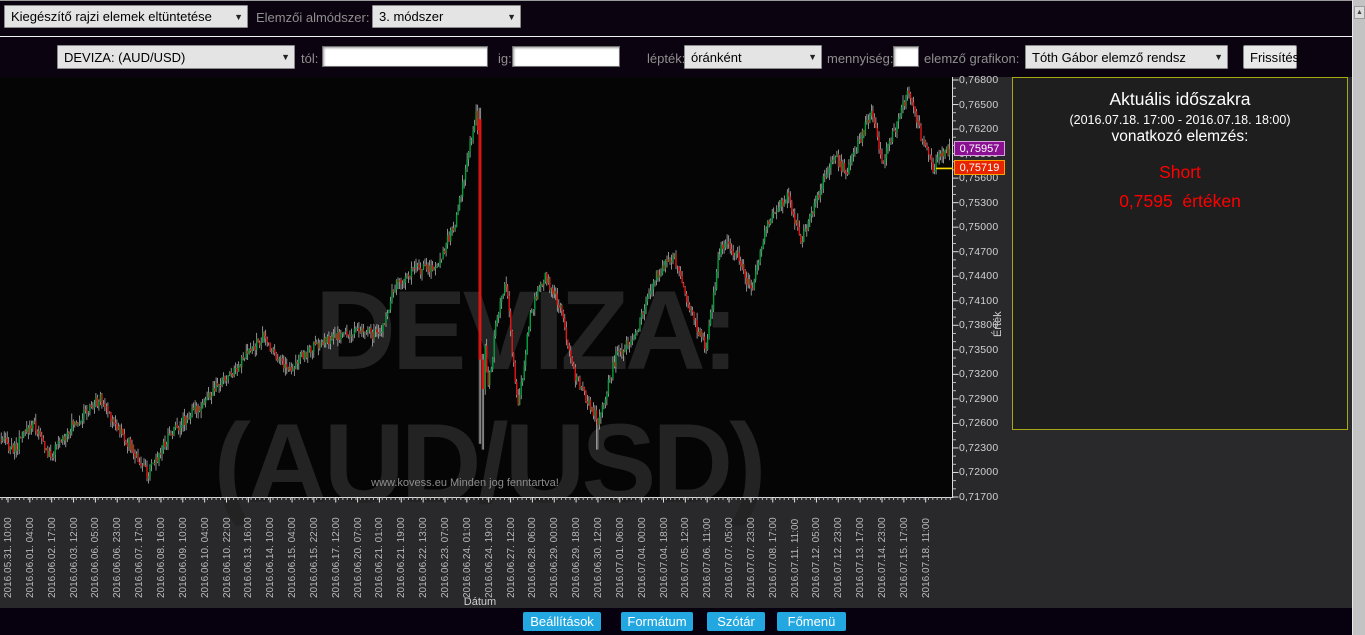 The height and width of the screenshot is (635, 1365). Describe the element at coordinates (839, 557) in the screenshot. I see `x-tick-label: 2016.07.12. 23:00` at that location.